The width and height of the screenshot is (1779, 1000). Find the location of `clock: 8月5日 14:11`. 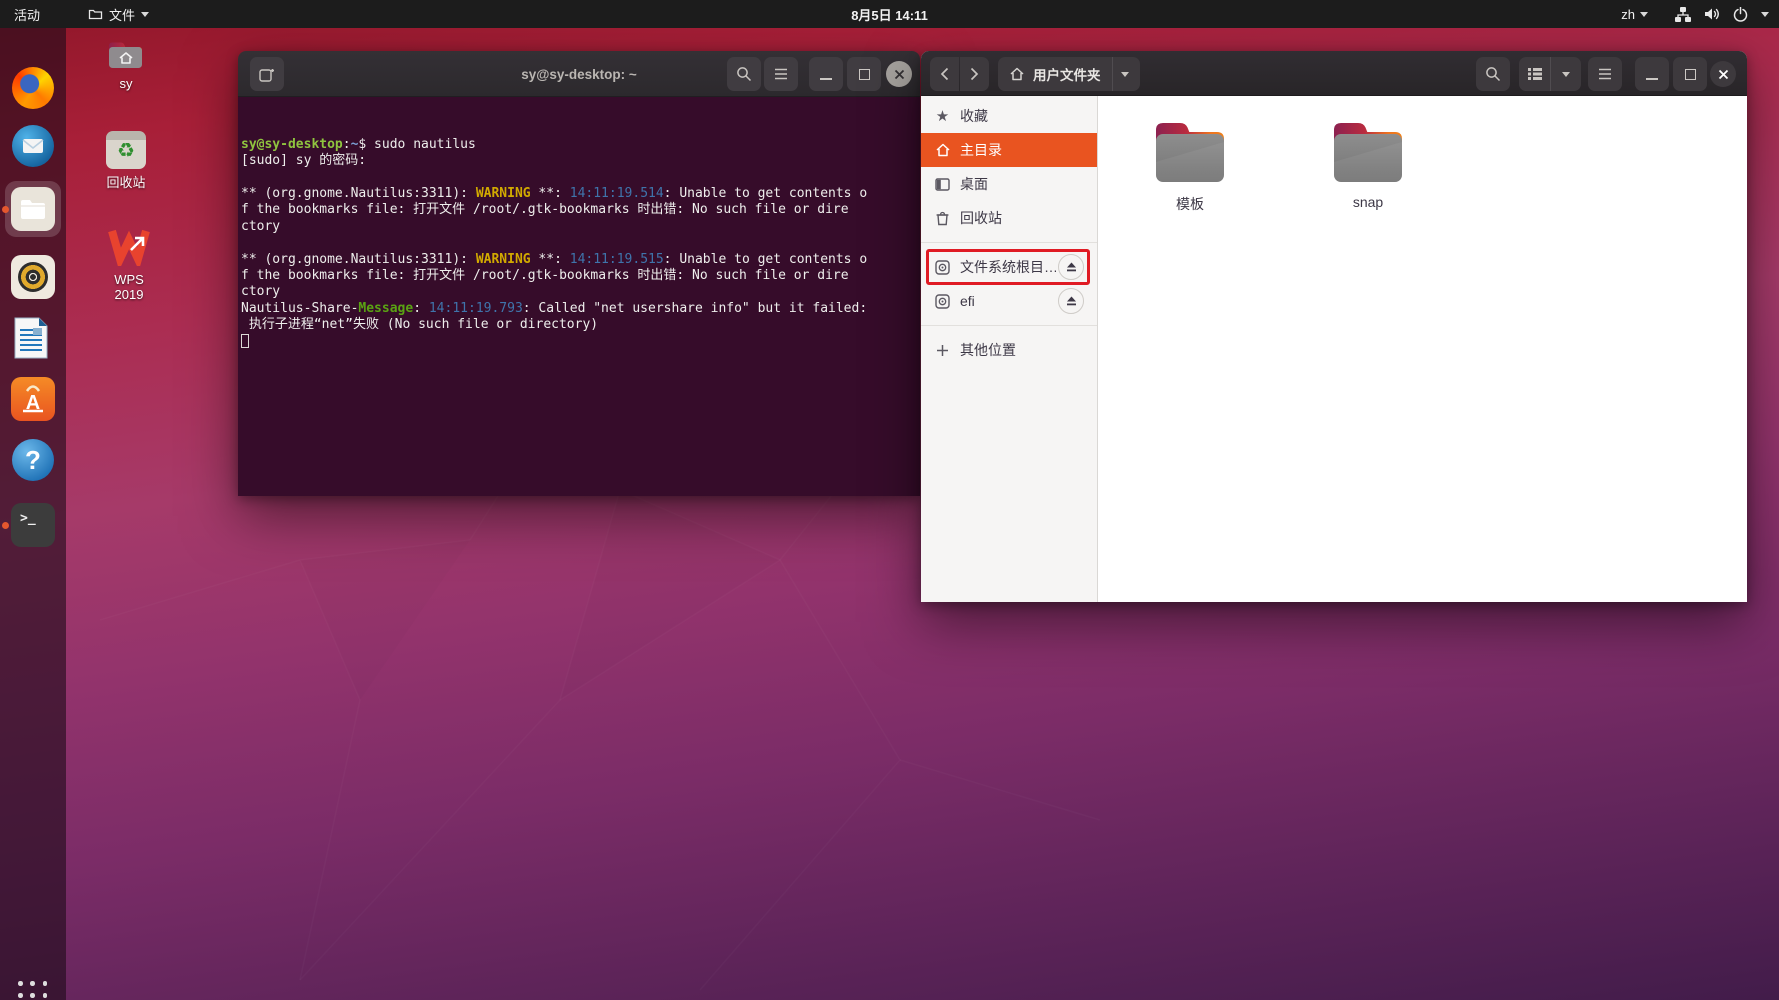

clock: 8月5日 14:11 is located at coordinates (889, 14).